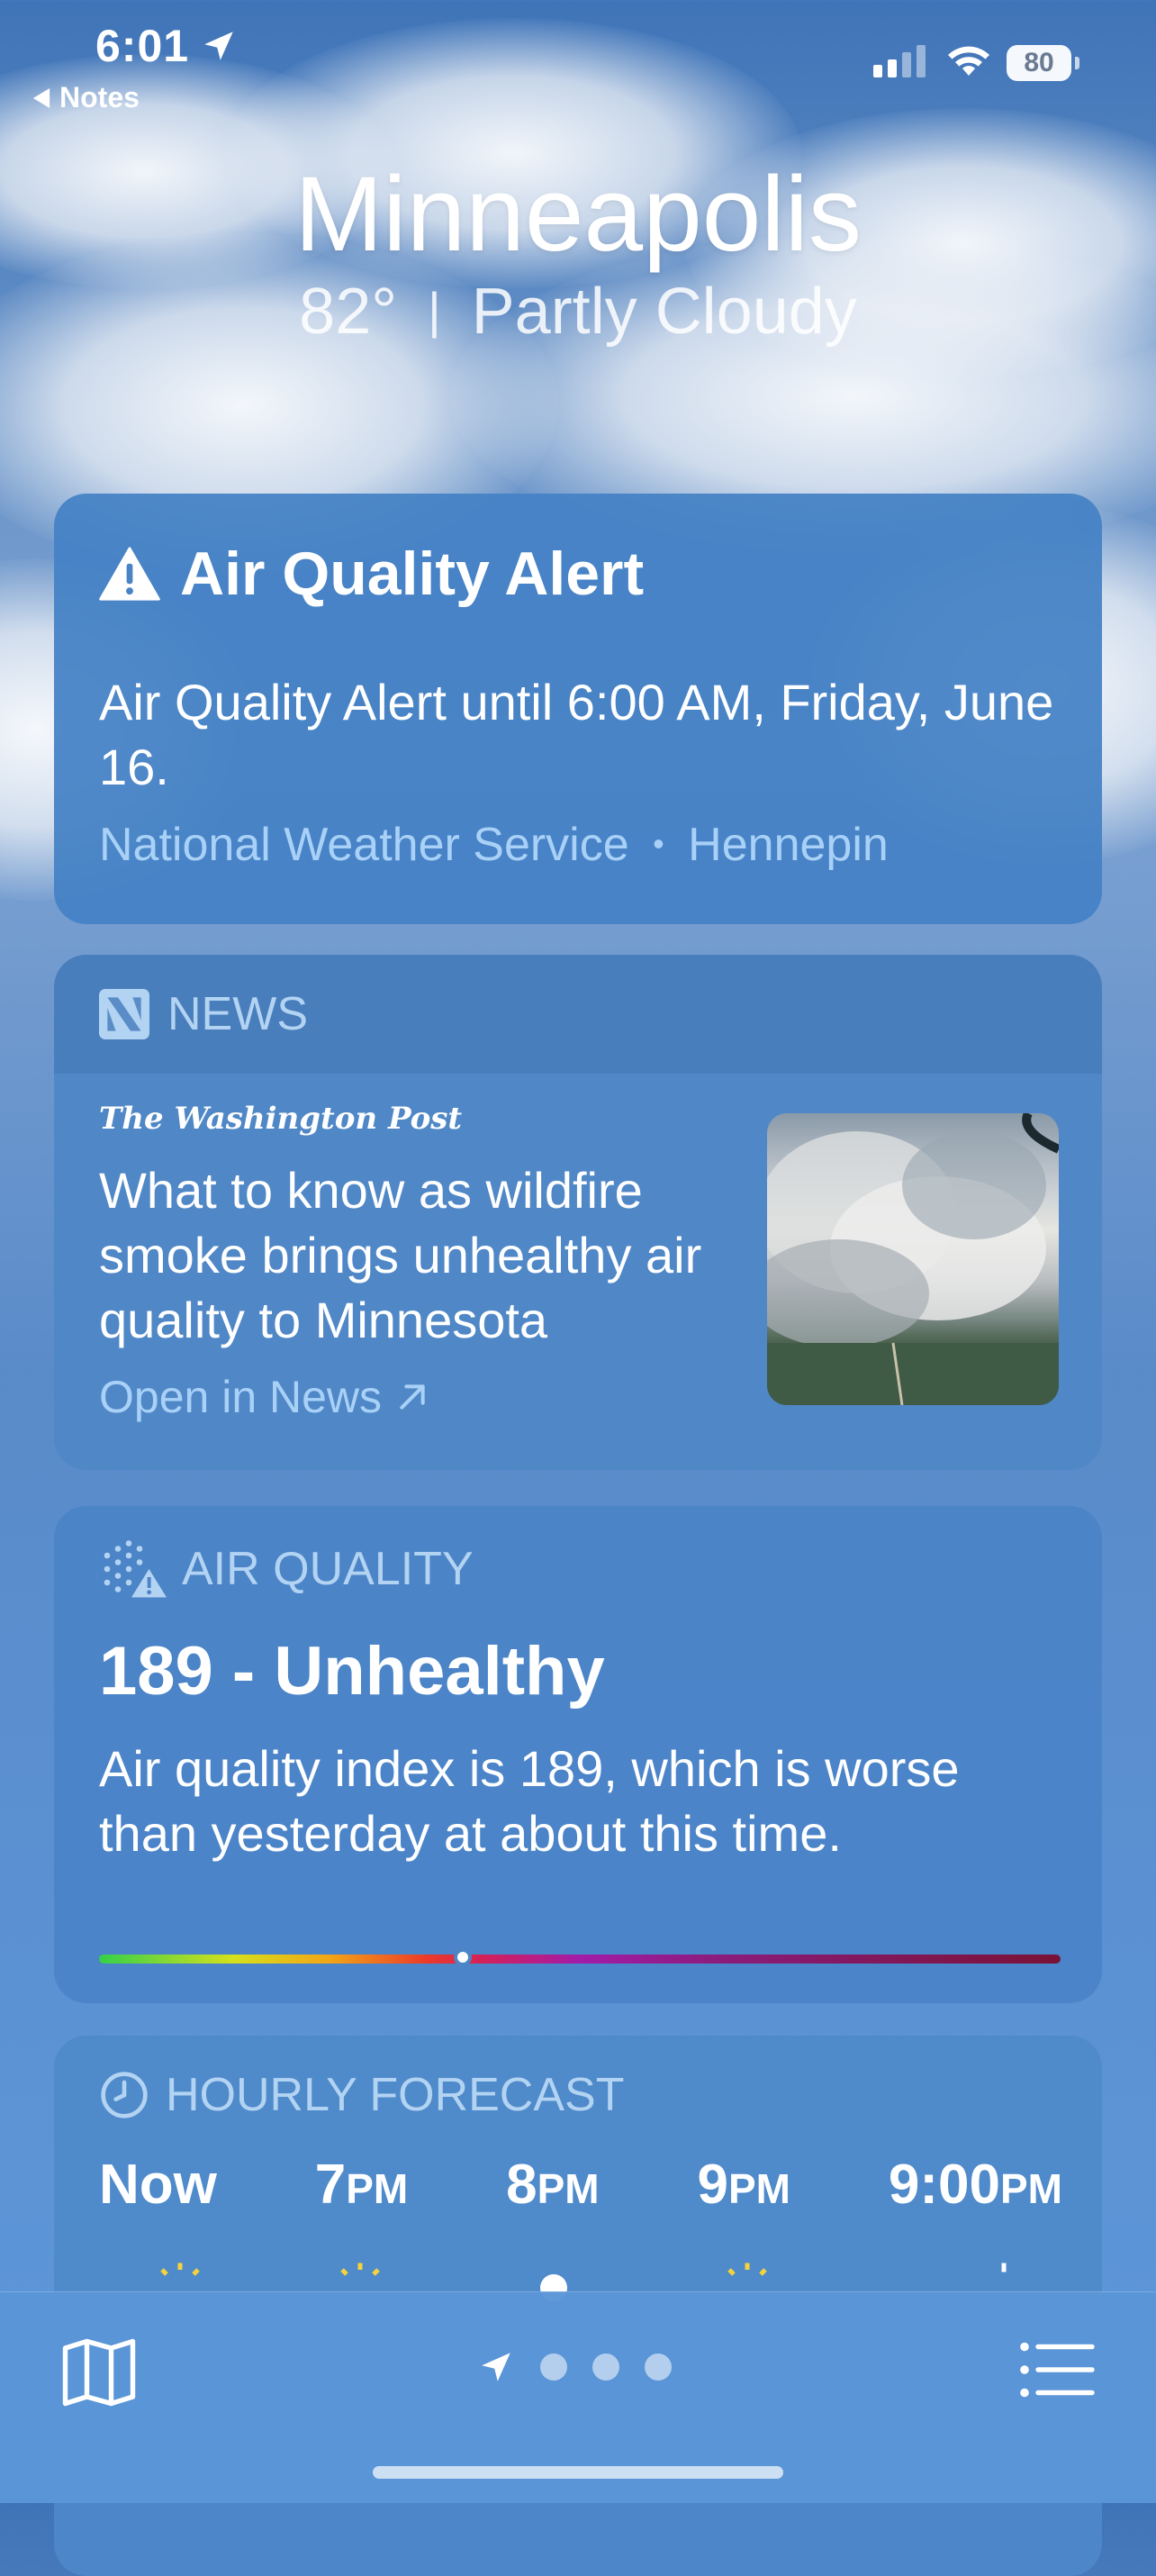 This screenshot has height=2576, width=1156. Describe the element at coordinates (968, 61) in the screenshot. I see `wifi-icon` at that location.